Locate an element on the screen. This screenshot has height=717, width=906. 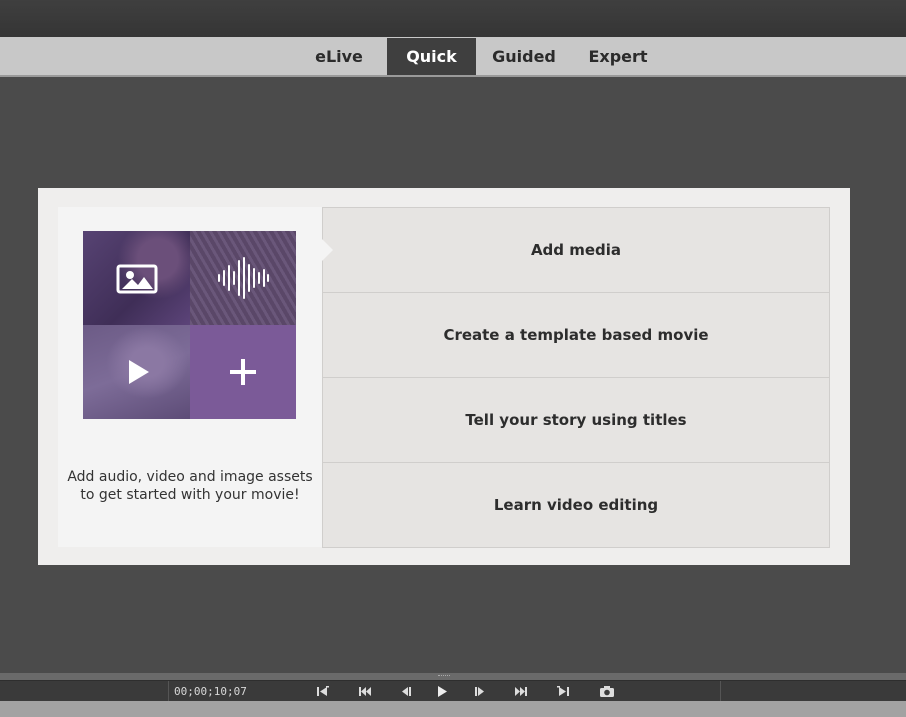
transport-bar: 00;00;10;07 is located at coordinates (453, 691).